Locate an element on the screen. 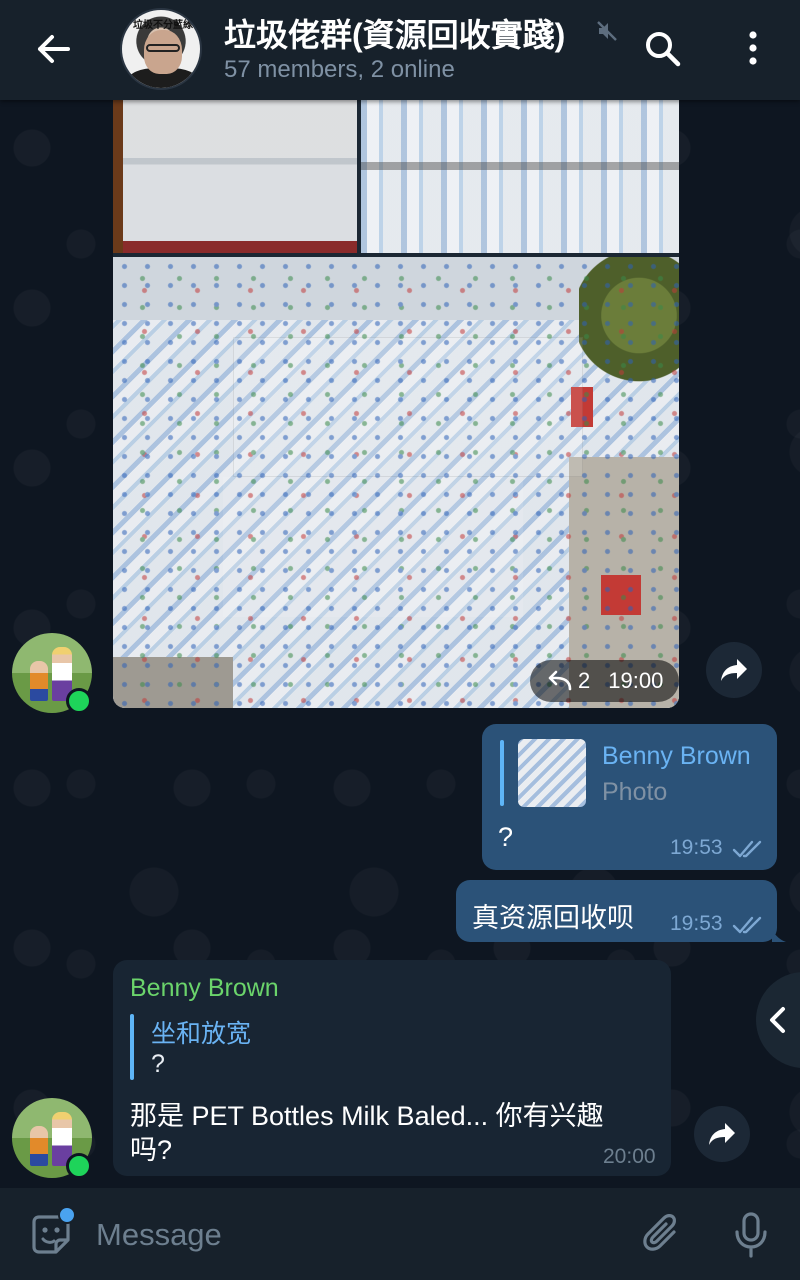  photo-band is located at coordinates (520, 166).